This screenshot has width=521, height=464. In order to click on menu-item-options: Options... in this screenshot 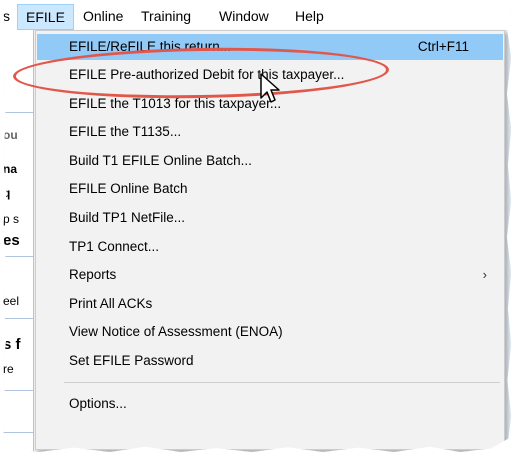, I will do `click(270, 404)`.